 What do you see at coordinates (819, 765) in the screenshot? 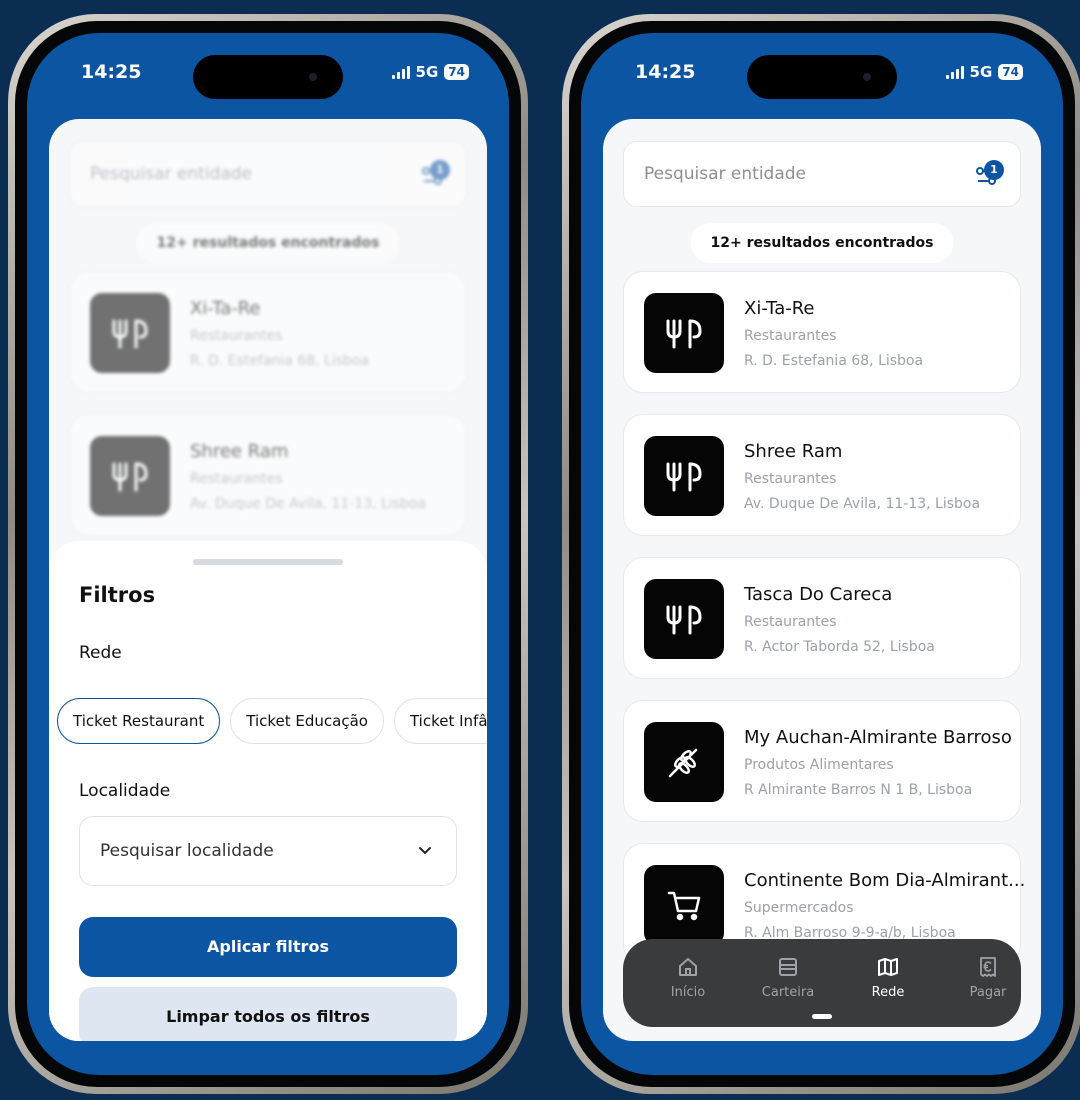
I see `entity-category: Produtos Alimentares` at bounding box center [819, 765].